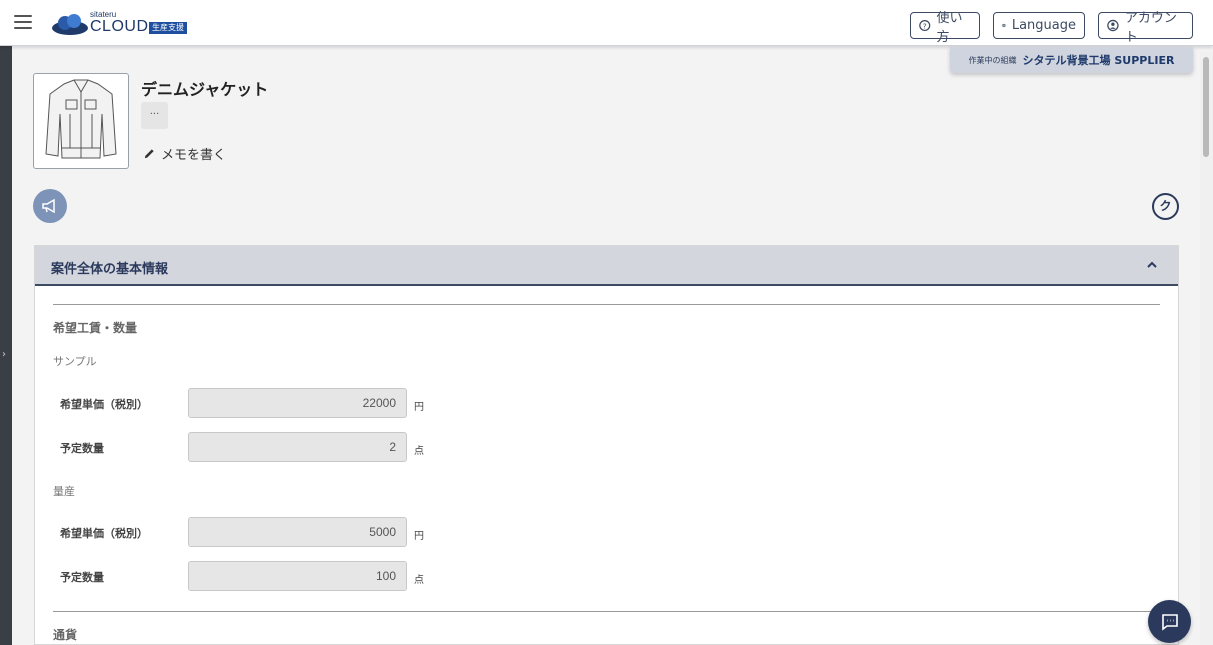 This screenshot has width=1213, height=645. Describe the element at coordinates (6, 345) in the screenshot. I see `side-drawer-handle: ›` at that location.